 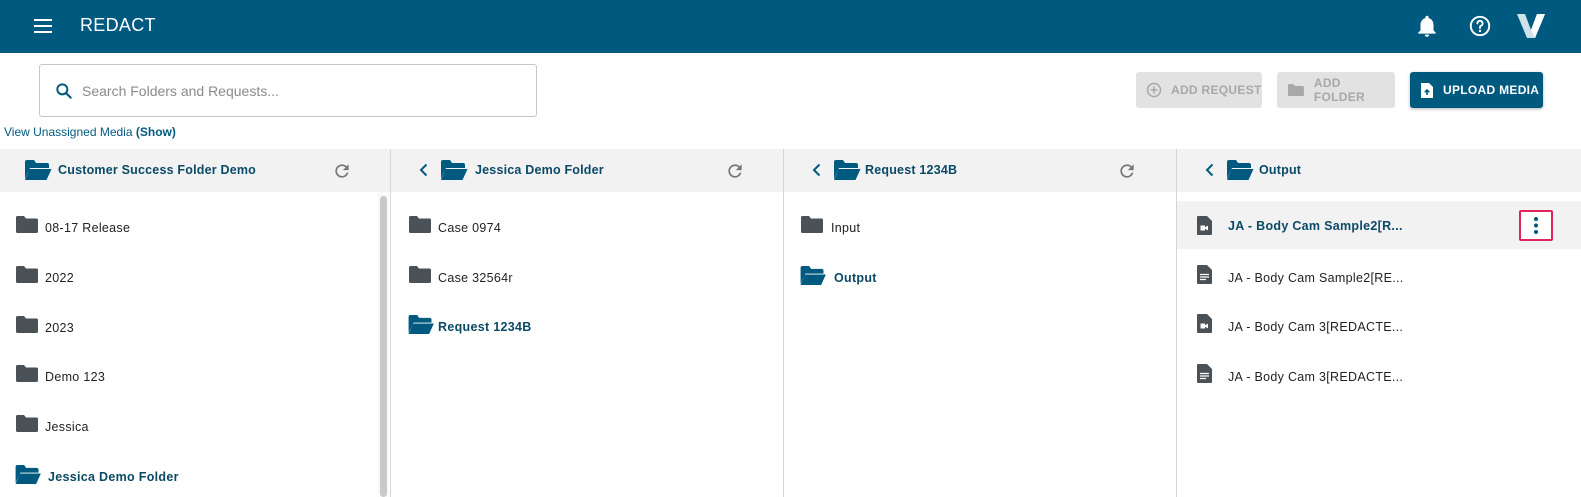 I want to click on folder-row: Input, so click(x=980, y=225).